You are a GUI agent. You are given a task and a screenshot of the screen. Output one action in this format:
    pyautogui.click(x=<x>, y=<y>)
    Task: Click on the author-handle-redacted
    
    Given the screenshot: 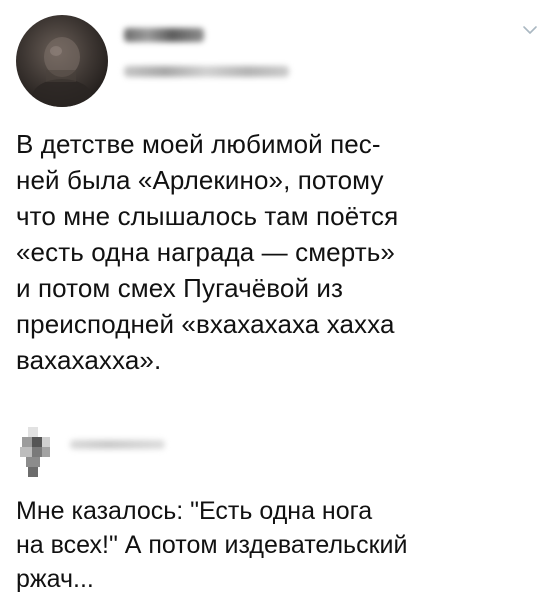 What is the action you would take?
    pyautogui.click(x=206, y=71)
    